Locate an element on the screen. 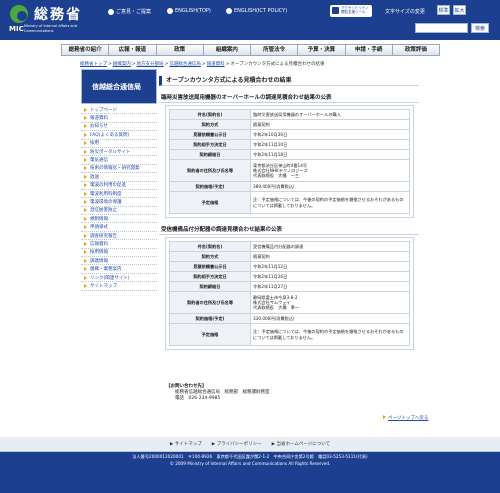  gnav-item-organization: 組織案内 is located at coordinates (227, 50).